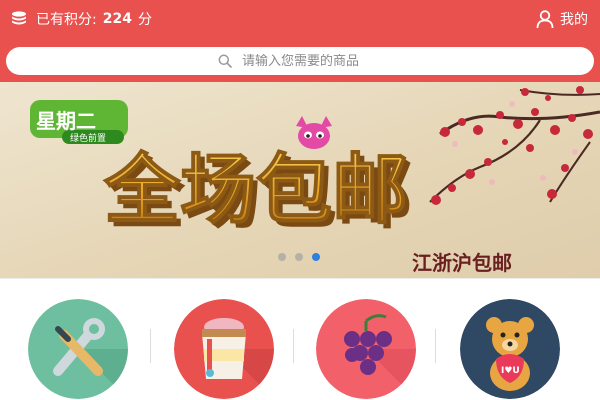 The width and height of the screenshot is (600, 400). I want to click on points-value: 224, so click(117, 19).